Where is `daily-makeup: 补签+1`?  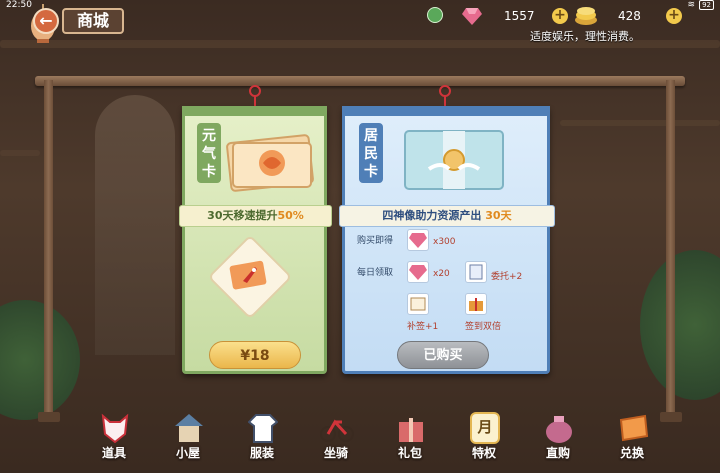
daily-makeup: 补签+1 is located at coordinates (423, 327).